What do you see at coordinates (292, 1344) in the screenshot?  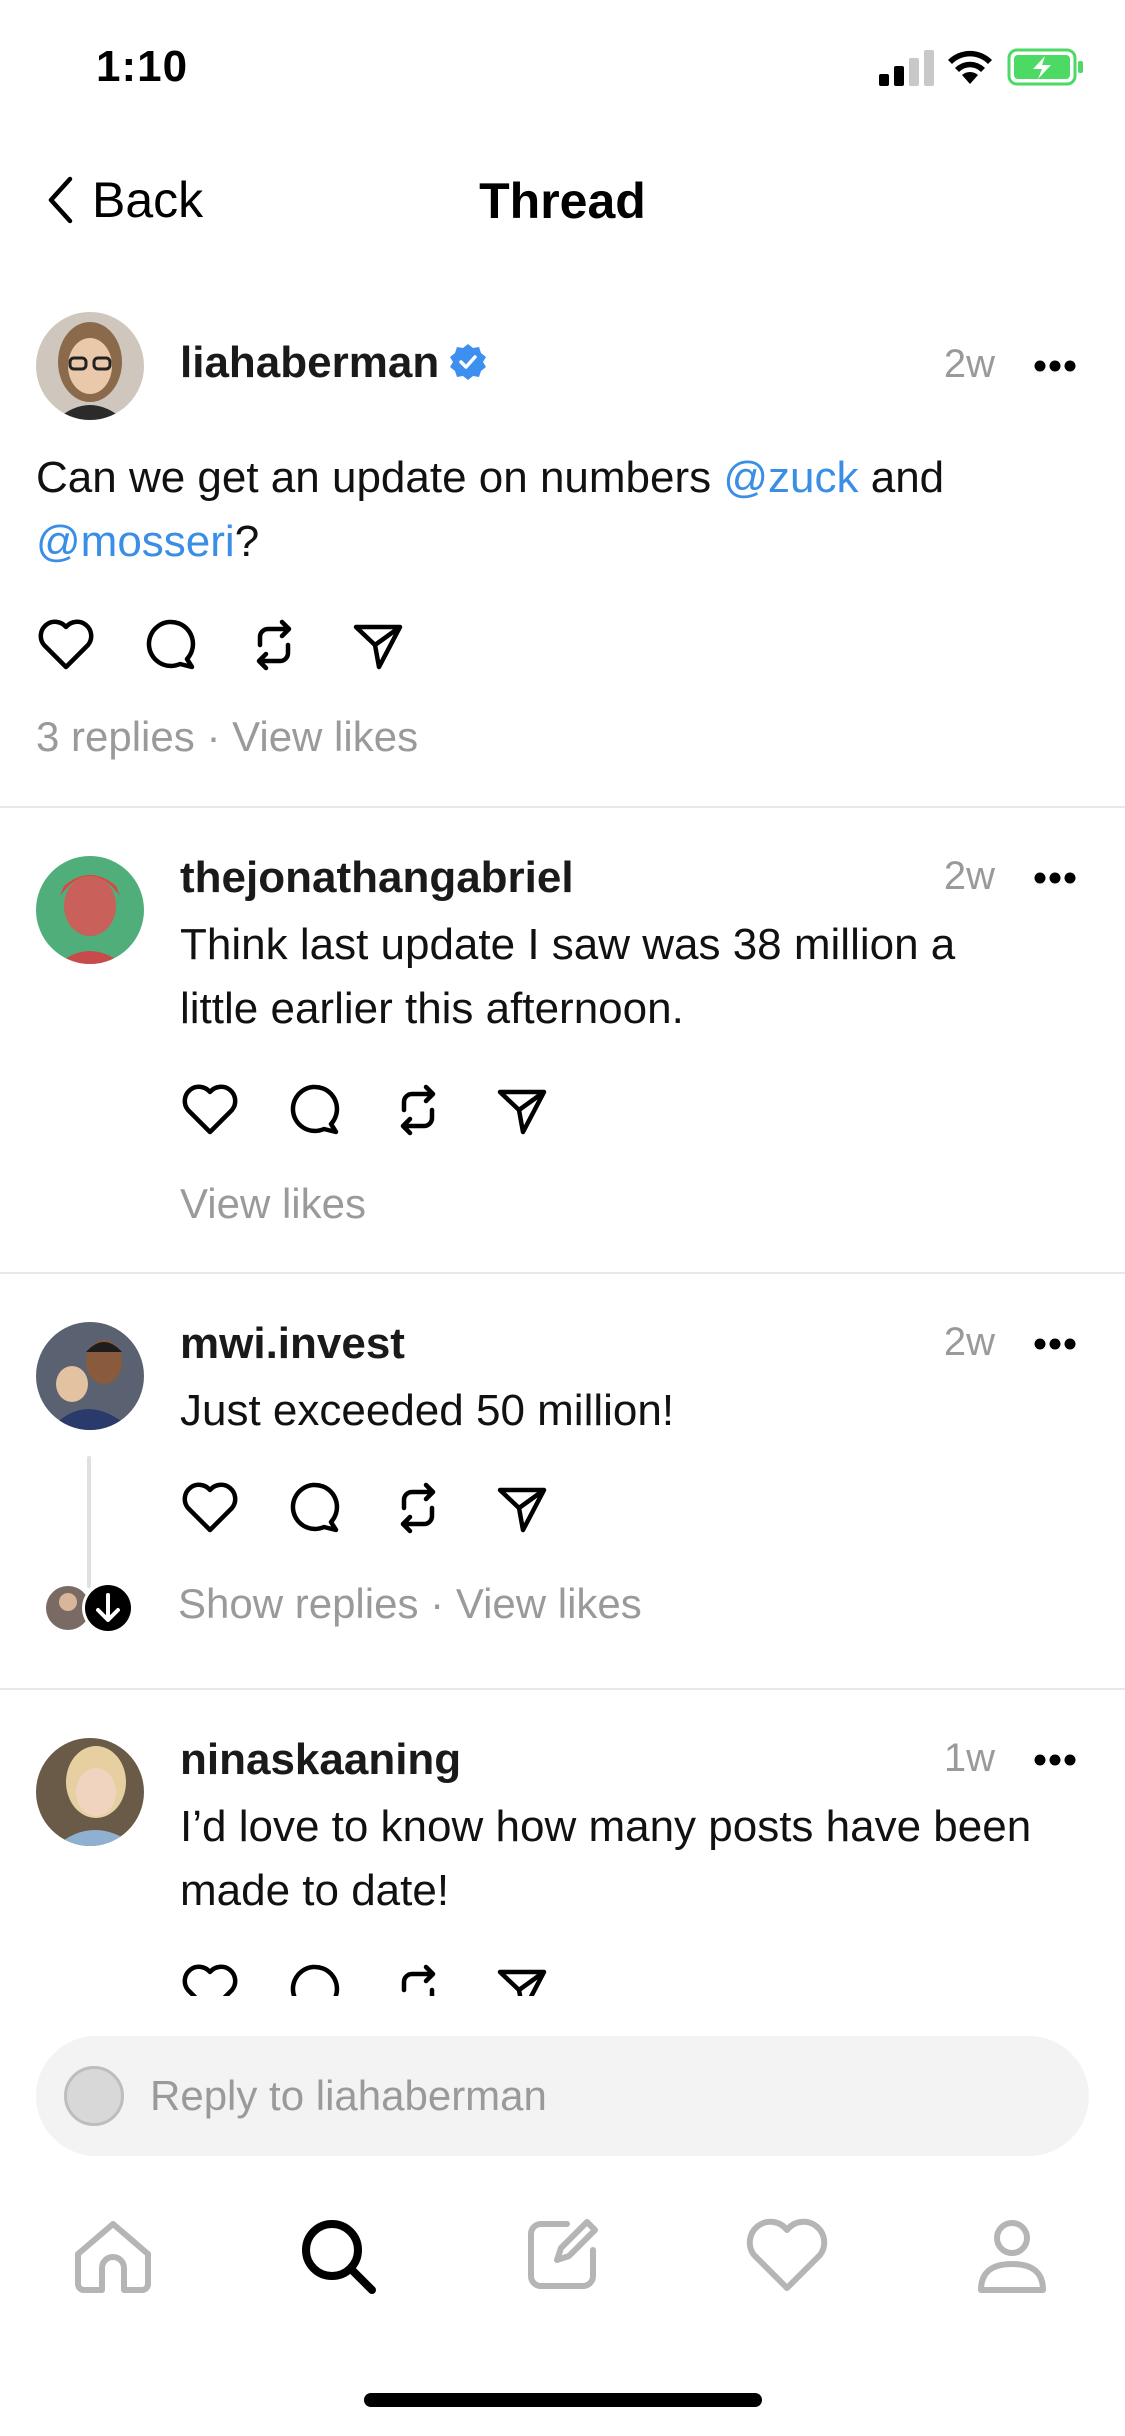 I see `username: mwi.invest` at bounding box center [292, 1344].